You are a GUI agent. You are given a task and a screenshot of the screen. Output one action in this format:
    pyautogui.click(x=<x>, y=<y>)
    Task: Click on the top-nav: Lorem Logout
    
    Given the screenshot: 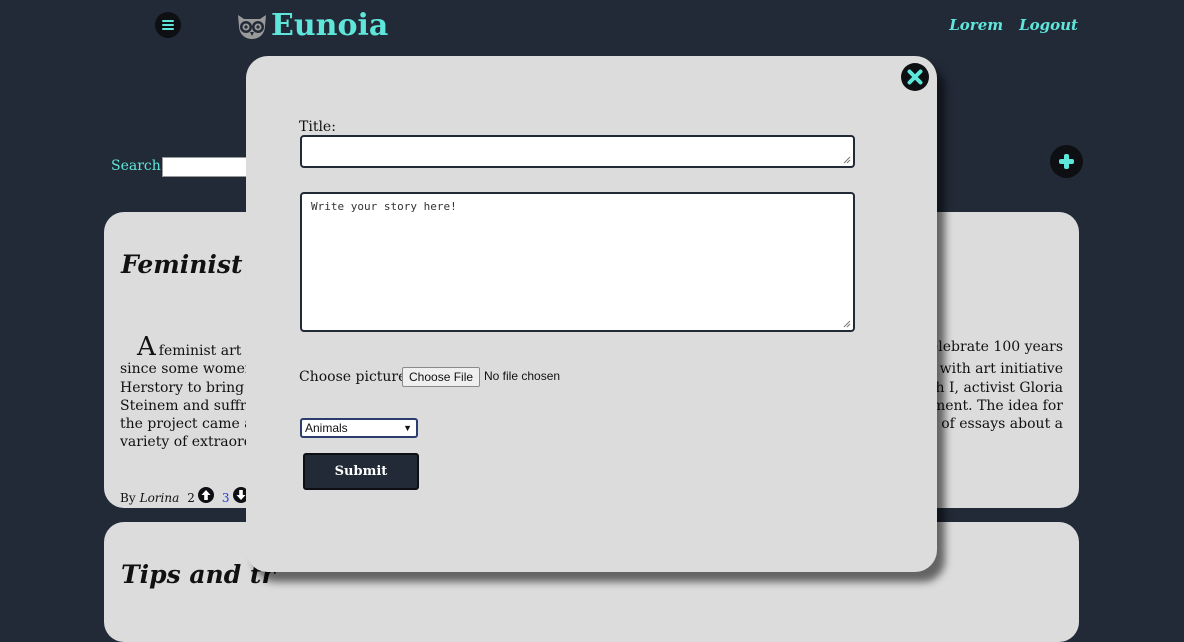 What is the action you would take?
    pyautogui.click(x=1013, y=25)
    